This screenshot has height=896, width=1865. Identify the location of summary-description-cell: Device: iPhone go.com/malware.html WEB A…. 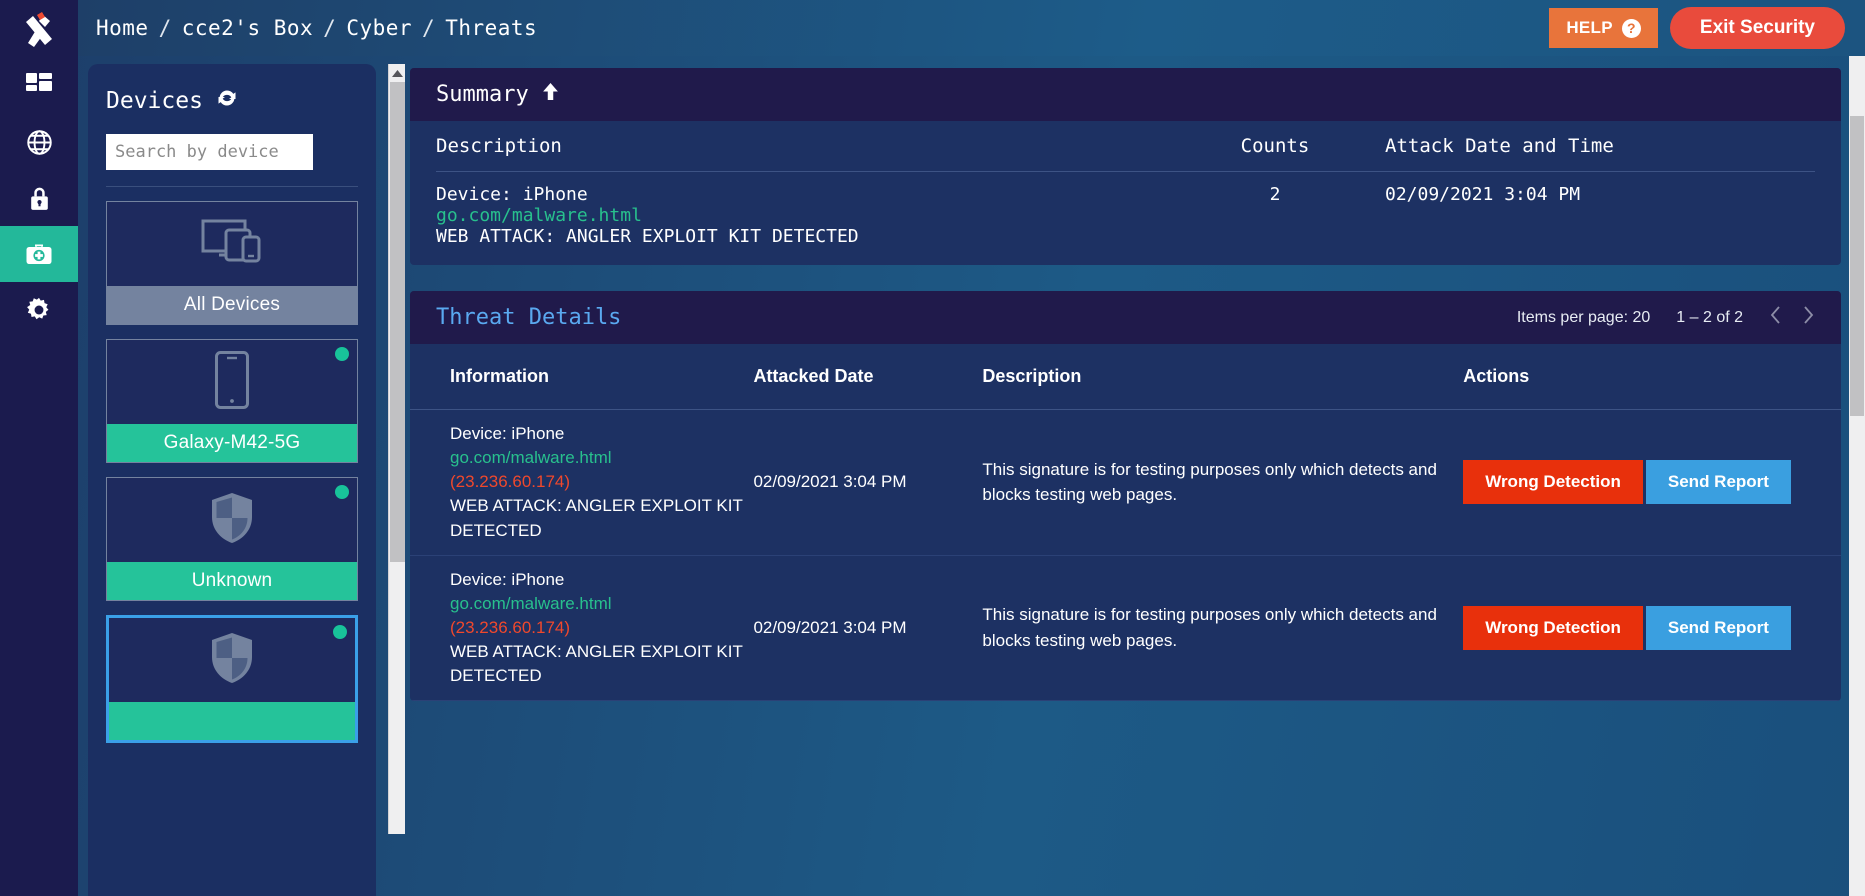
(800, 219).